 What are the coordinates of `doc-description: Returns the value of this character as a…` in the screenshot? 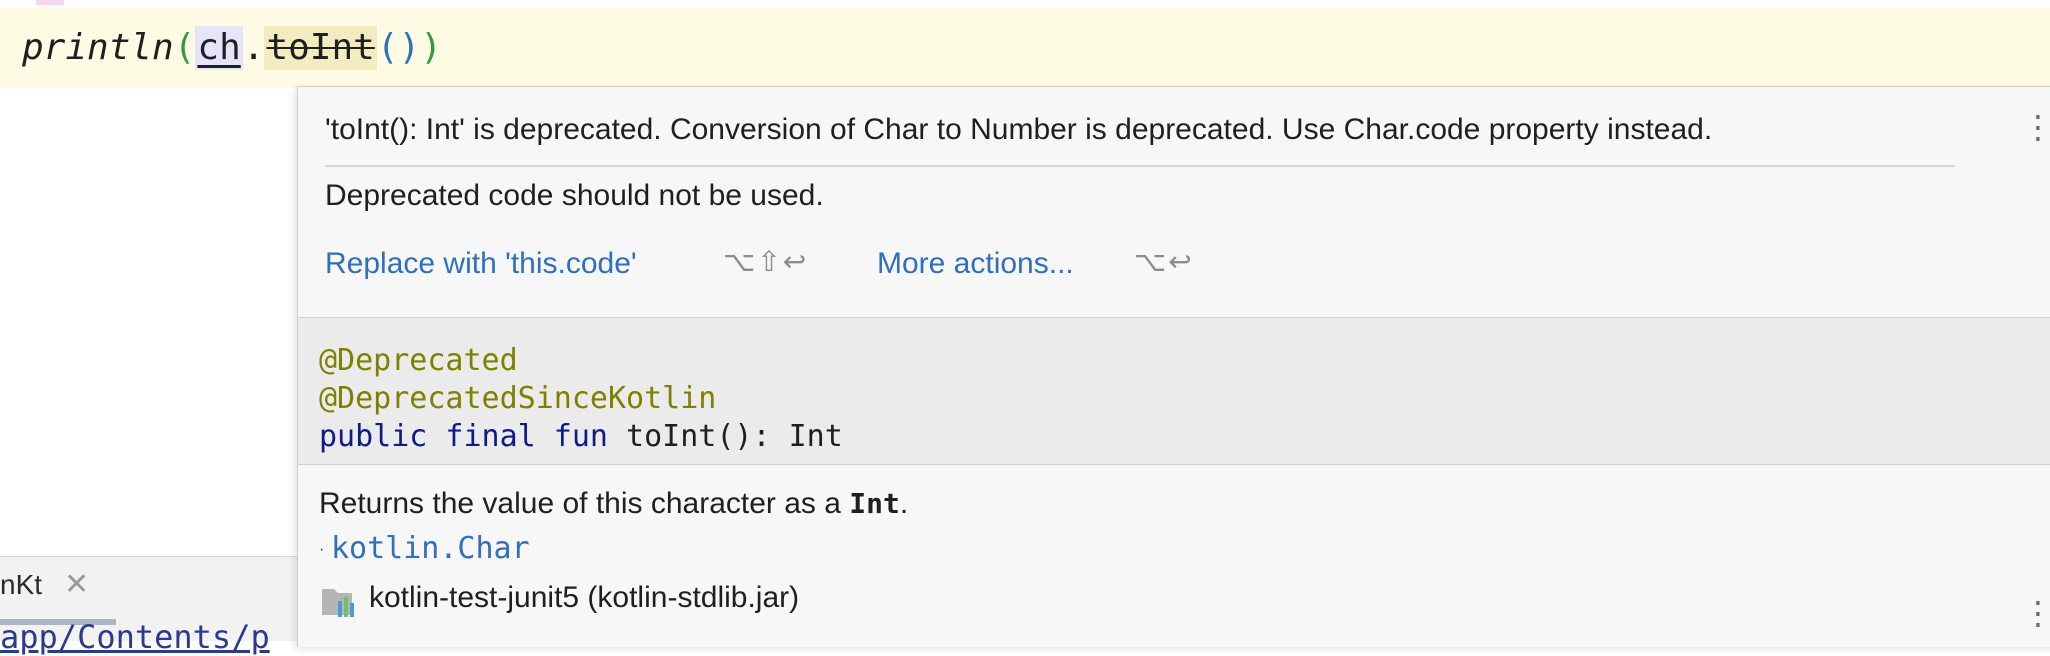 It's located at (613, 504).